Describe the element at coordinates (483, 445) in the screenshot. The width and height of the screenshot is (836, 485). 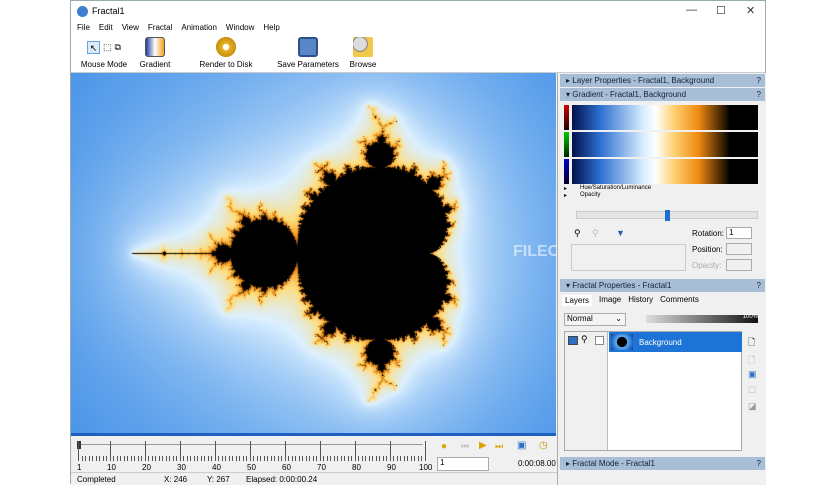
I see `play-button: ▶` at that location.